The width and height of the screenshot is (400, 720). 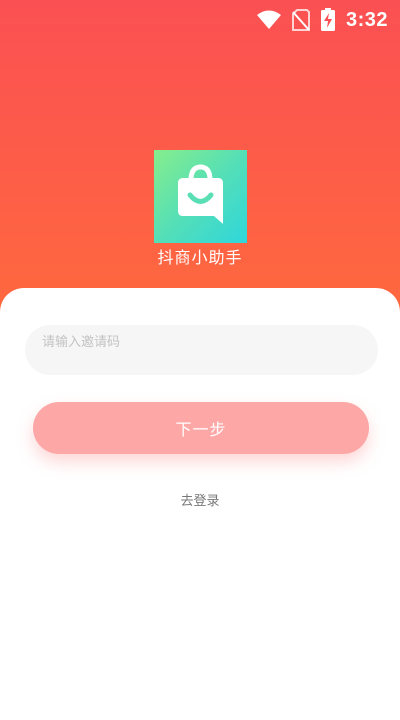 I want to click on app-logo, so click(x=200, y=196).